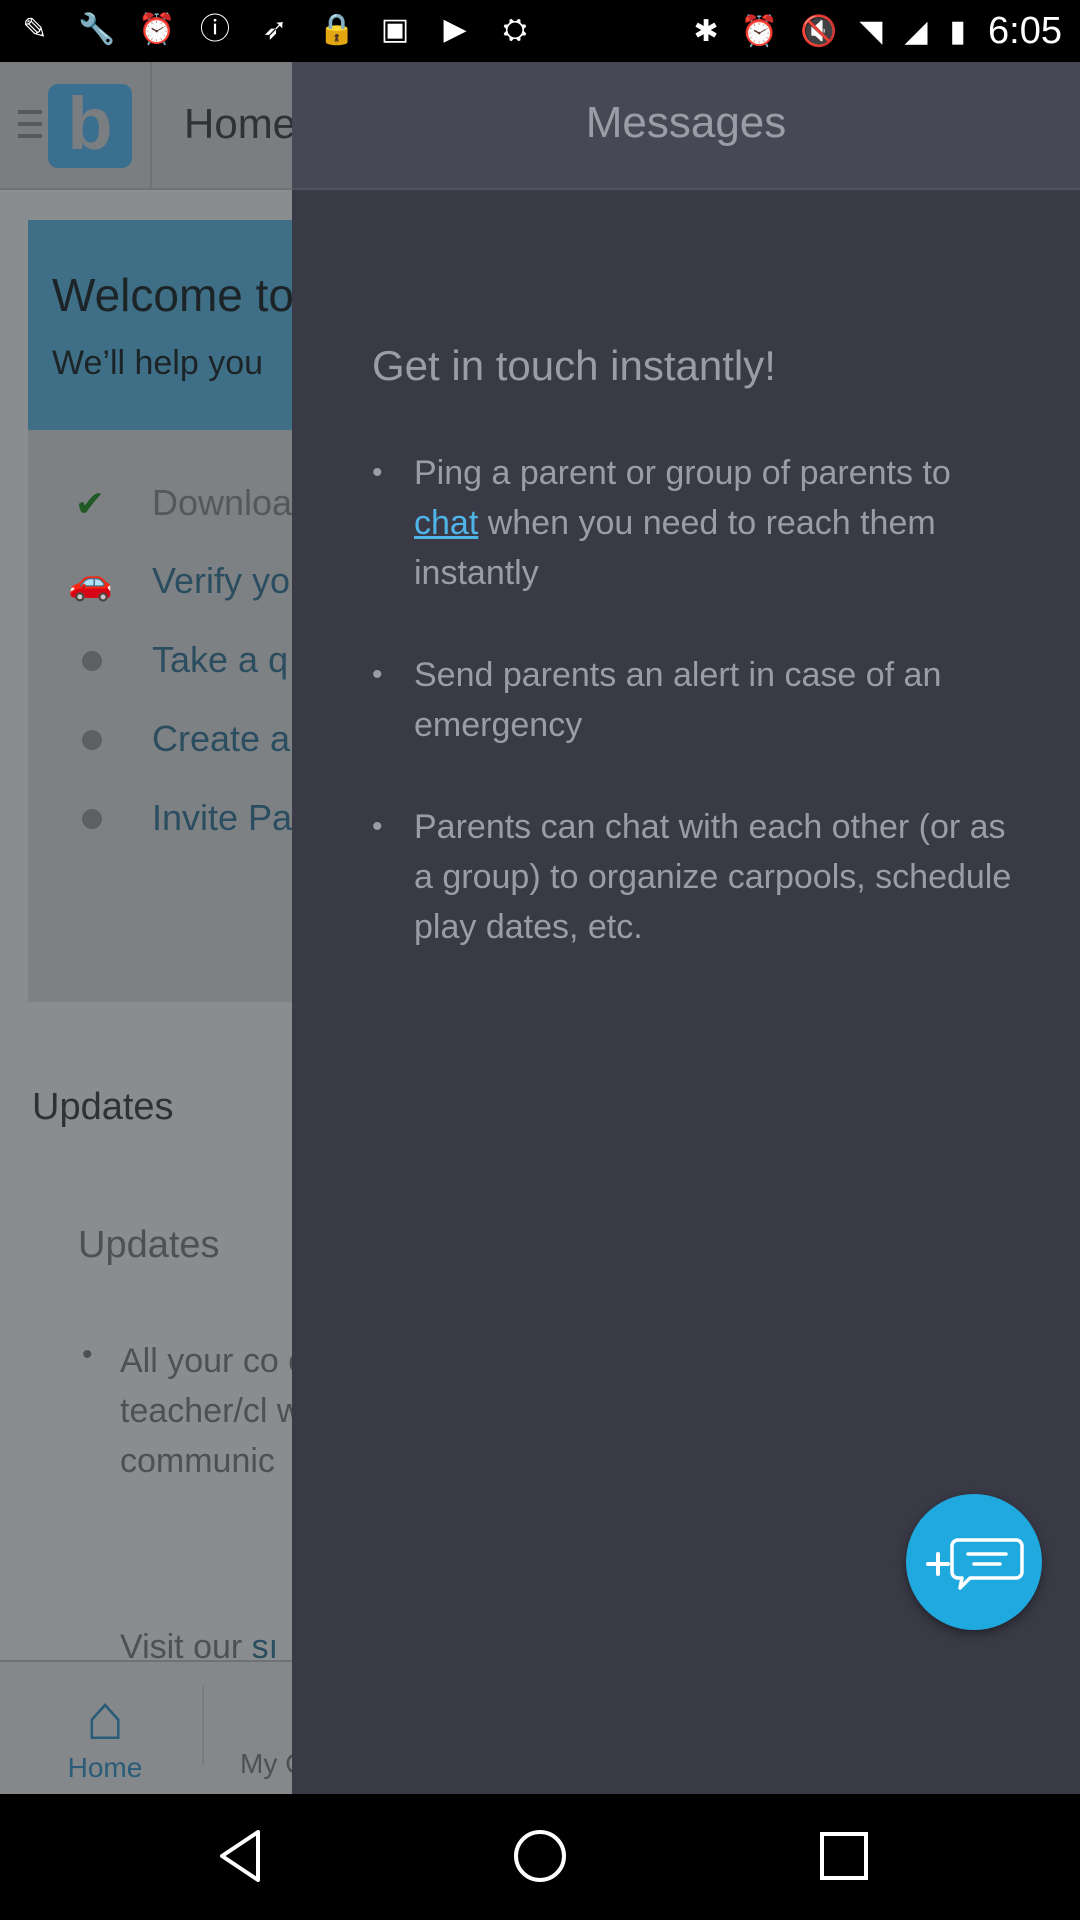 This screenshot has height=1920, width=1080. Describe the element at coordinates (220, 659) in the screenshot. I see `step-label: Take a q` at that location.